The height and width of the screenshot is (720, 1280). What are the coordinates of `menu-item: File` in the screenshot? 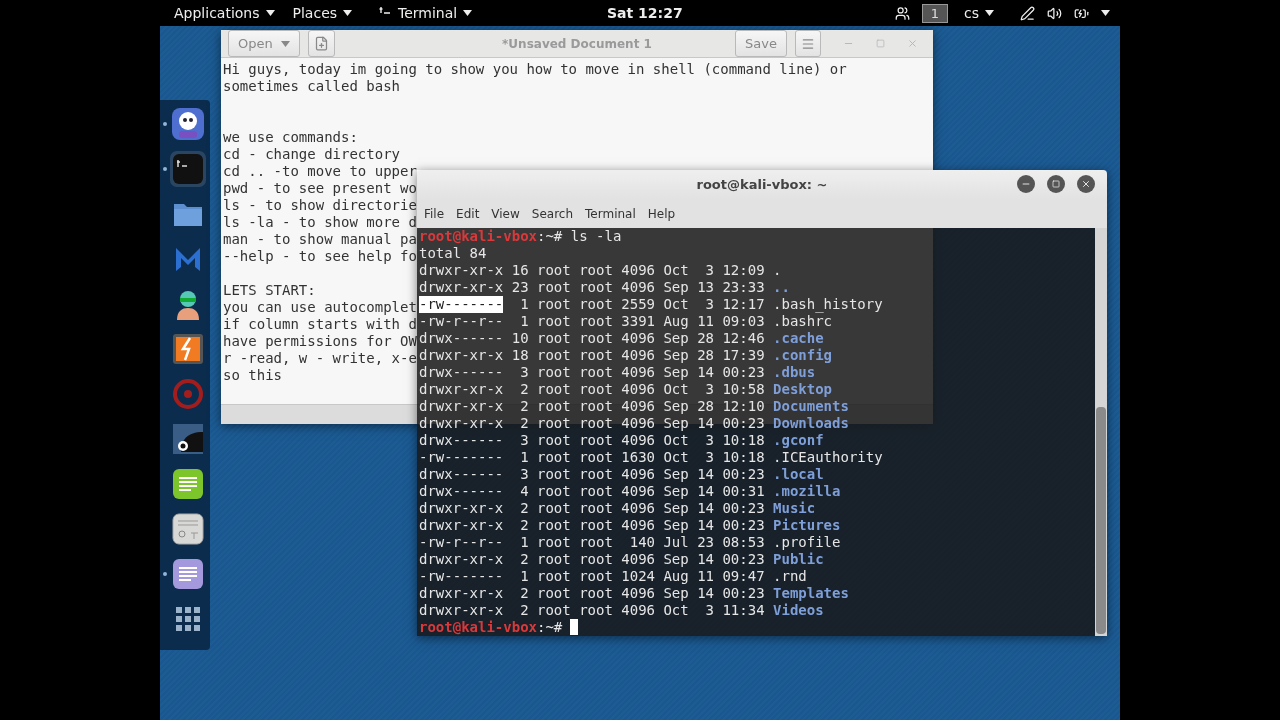 It's located at (434, 213).